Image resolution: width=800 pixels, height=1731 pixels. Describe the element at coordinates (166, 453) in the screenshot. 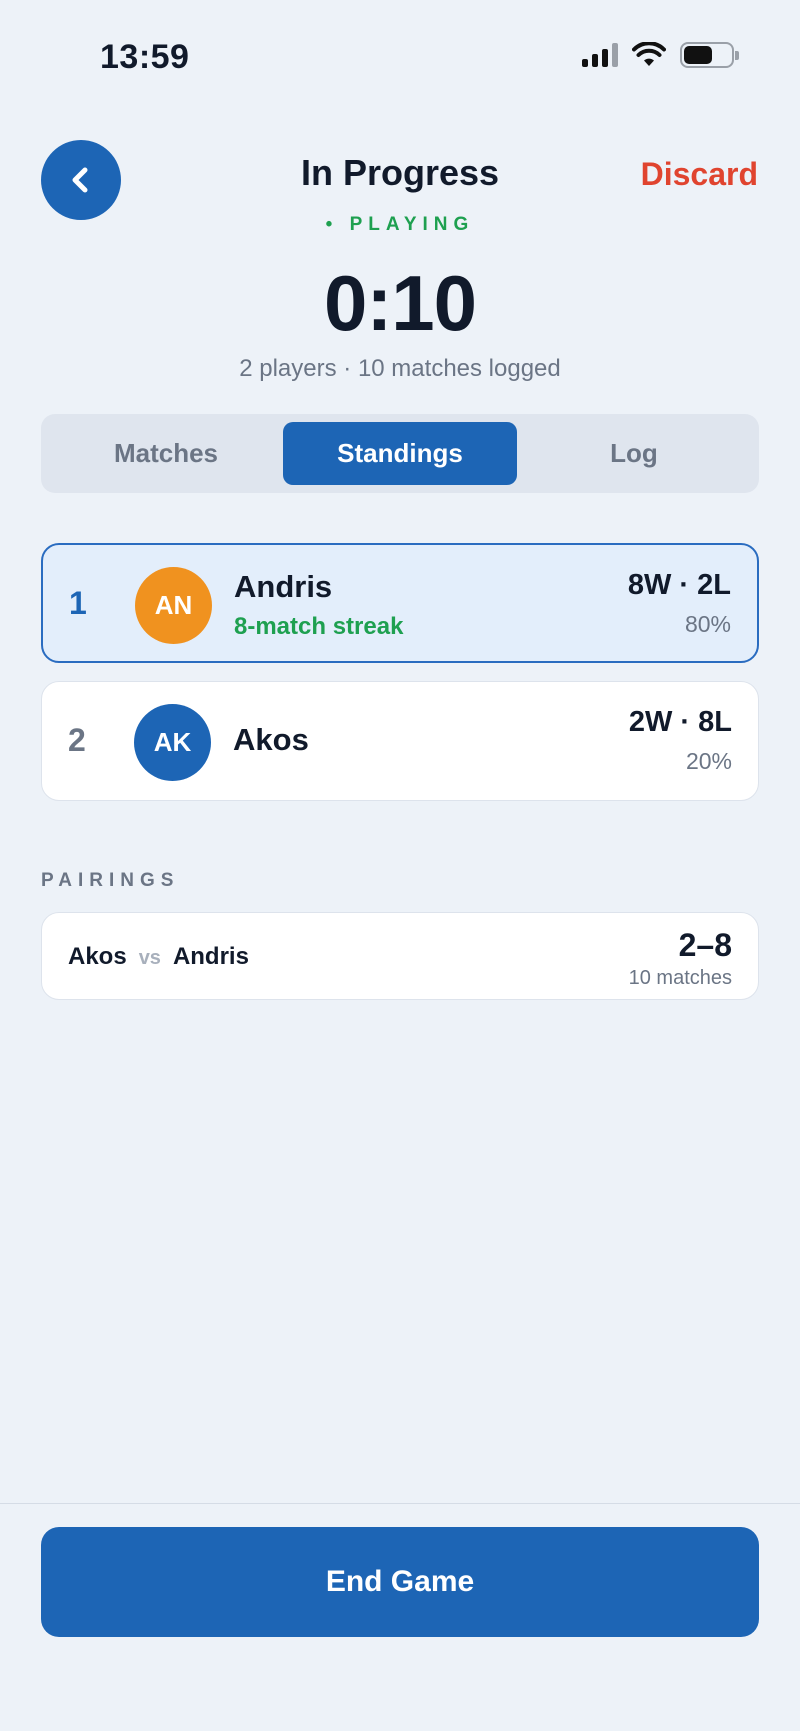

I see `tab-matches: Matches` at that location.